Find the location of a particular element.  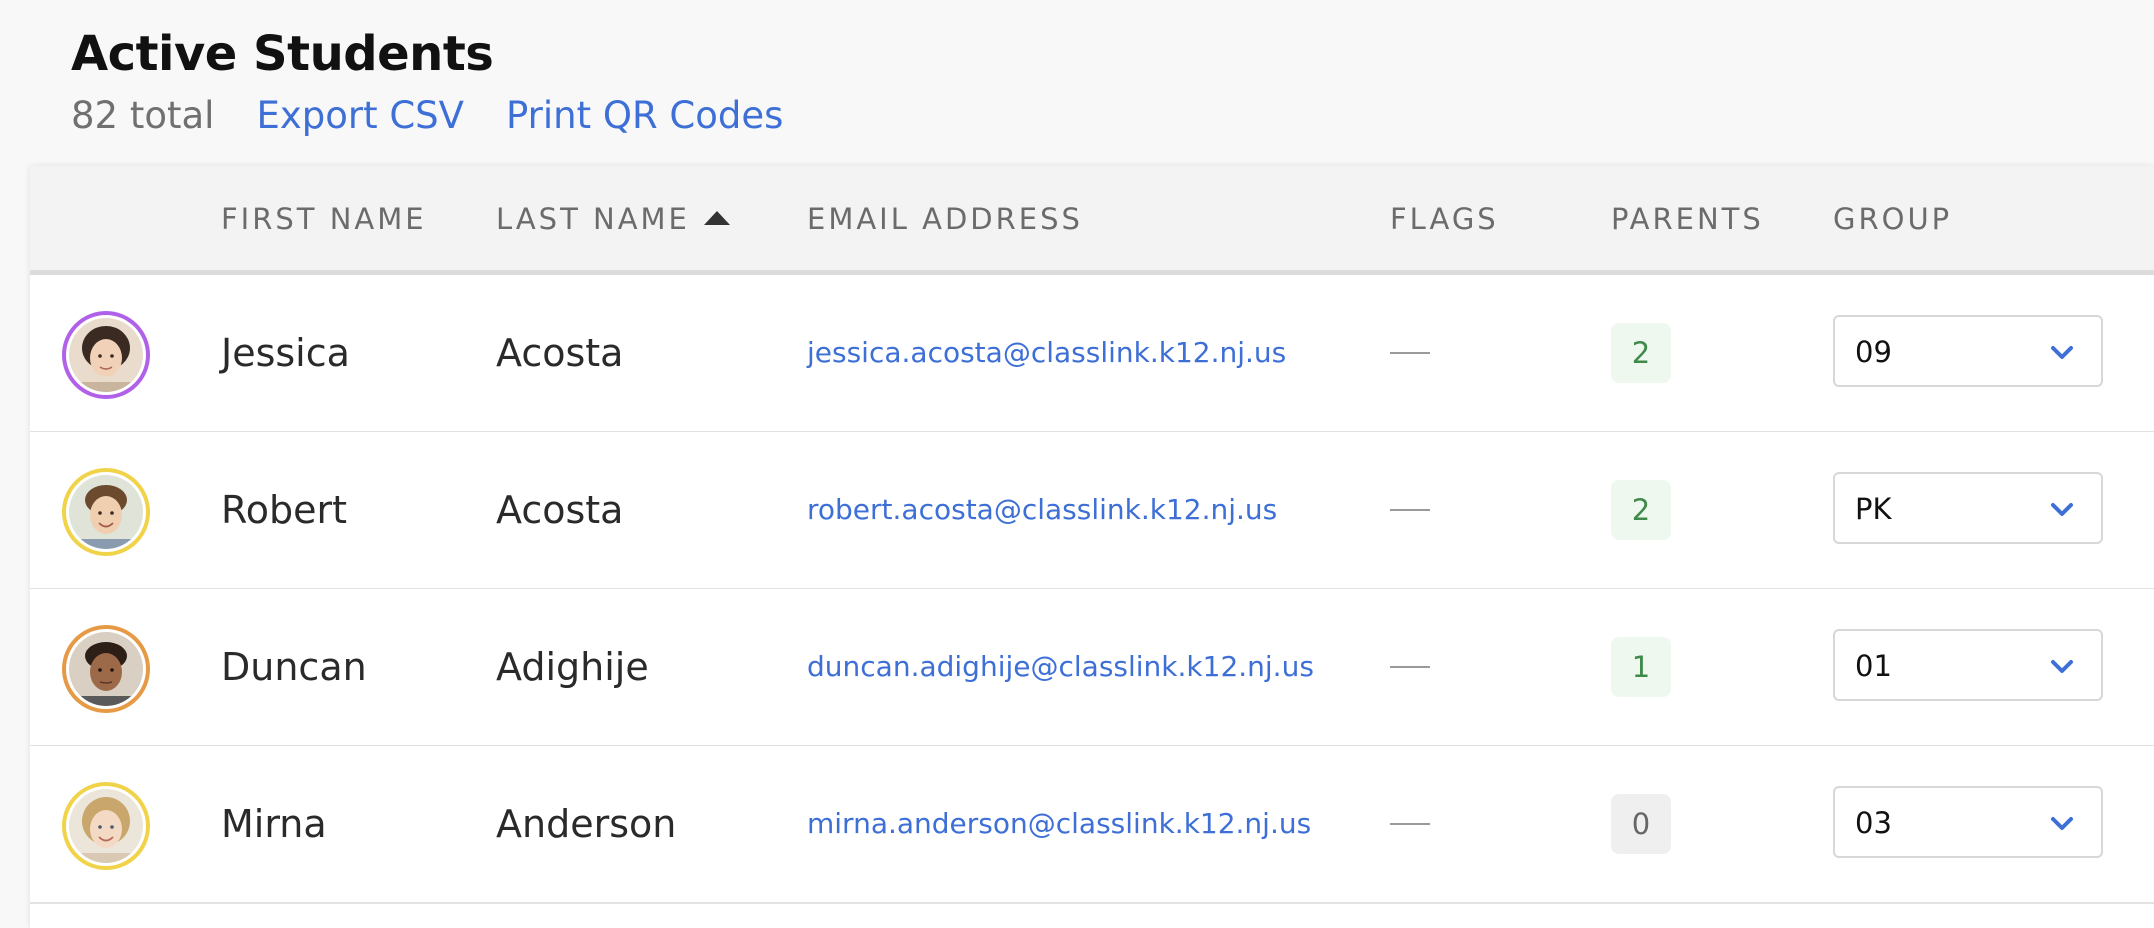

column-header-group: GROUP is located at coordinates (1892, 218).